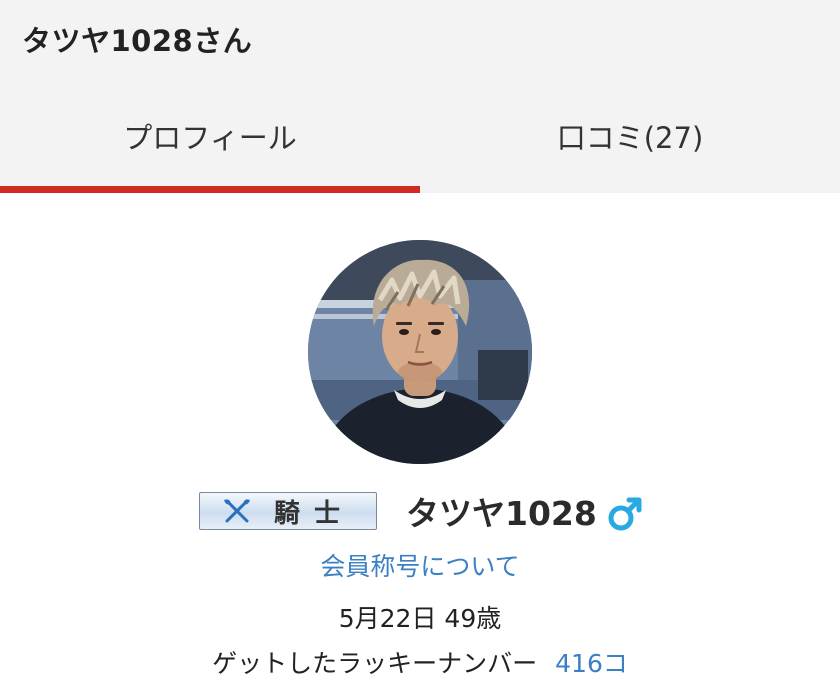  Describe the element at coordinates (313, 513) in the screenshot. I see `rank-title: 騎士` at that location.